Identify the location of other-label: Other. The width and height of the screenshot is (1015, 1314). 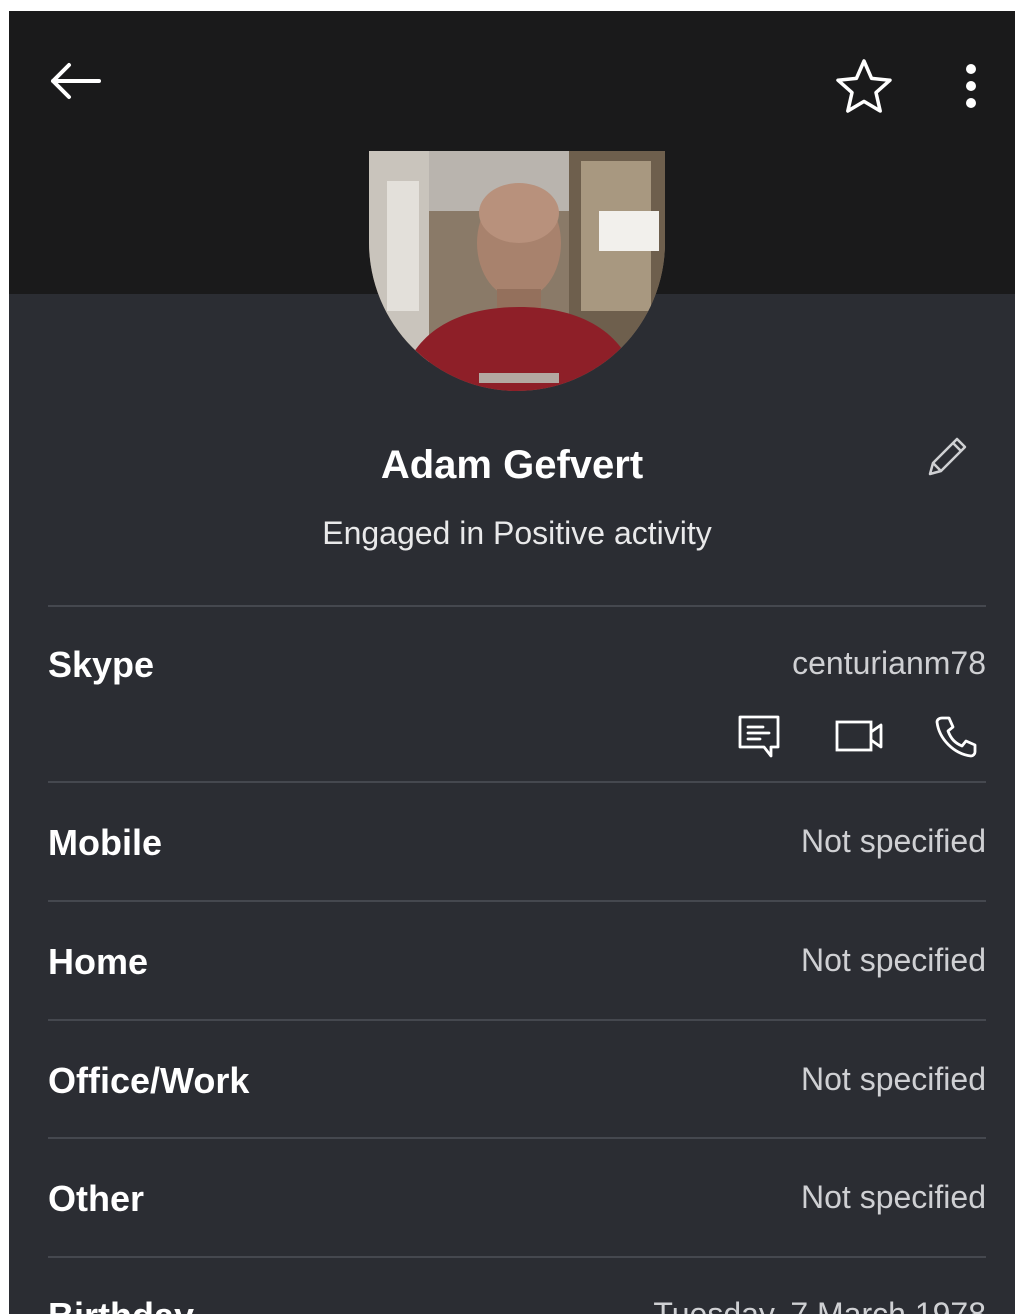
(96, 1198).